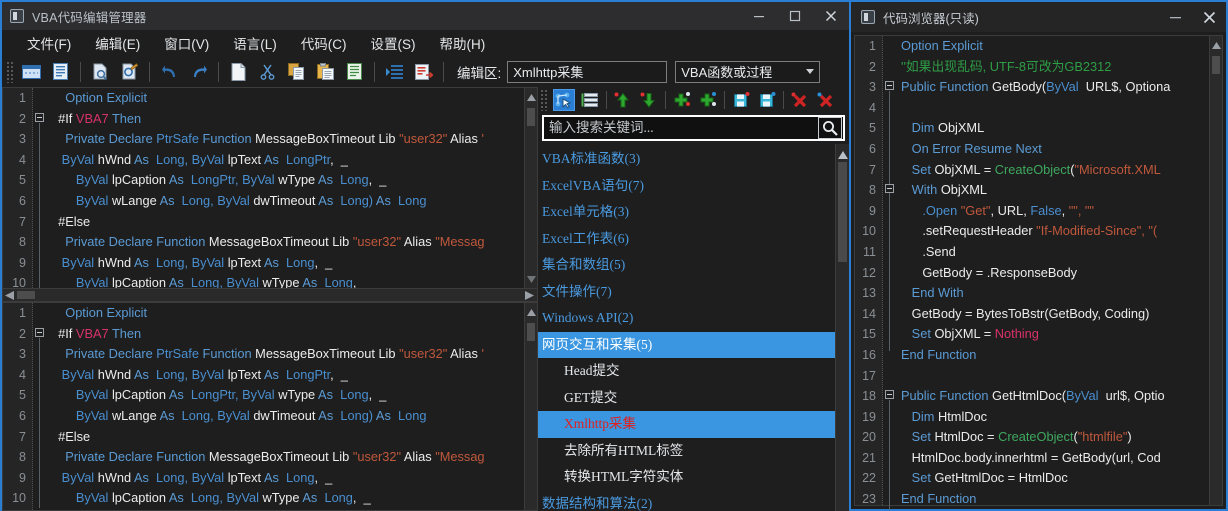 The image size is (1228, 511). Describe the element at coordinates (1053, 293) in the screenshot. I see `code-line: End With` at that location.